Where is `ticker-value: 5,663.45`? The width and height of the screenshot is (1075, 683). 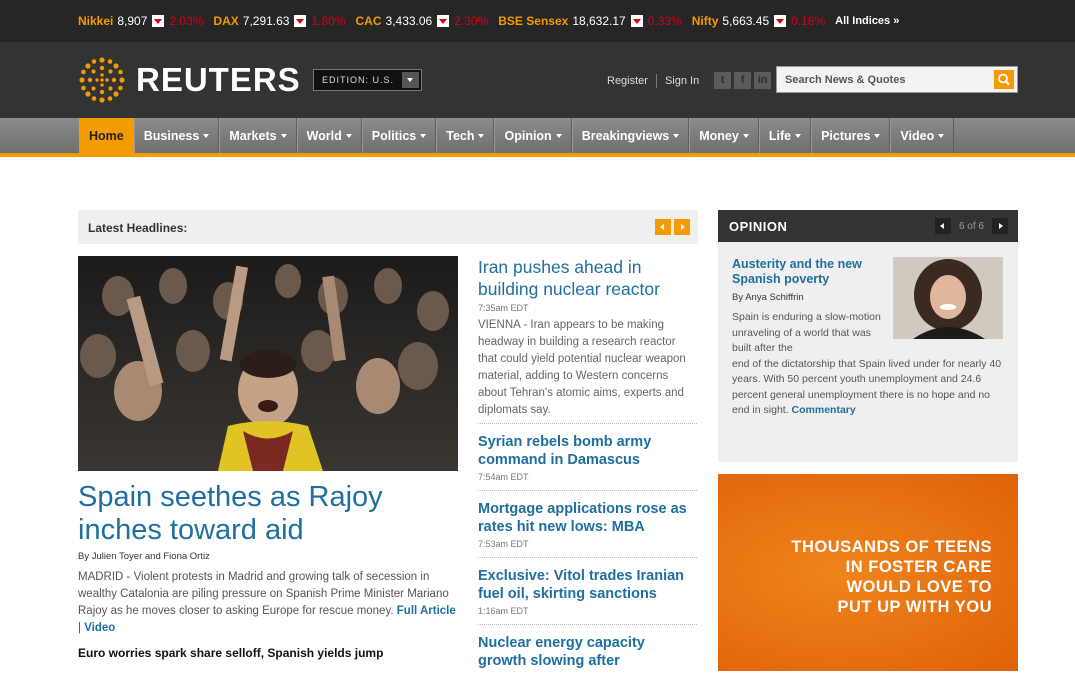
ticker-value: 5,663.45 is located at coordinates (746, 21).